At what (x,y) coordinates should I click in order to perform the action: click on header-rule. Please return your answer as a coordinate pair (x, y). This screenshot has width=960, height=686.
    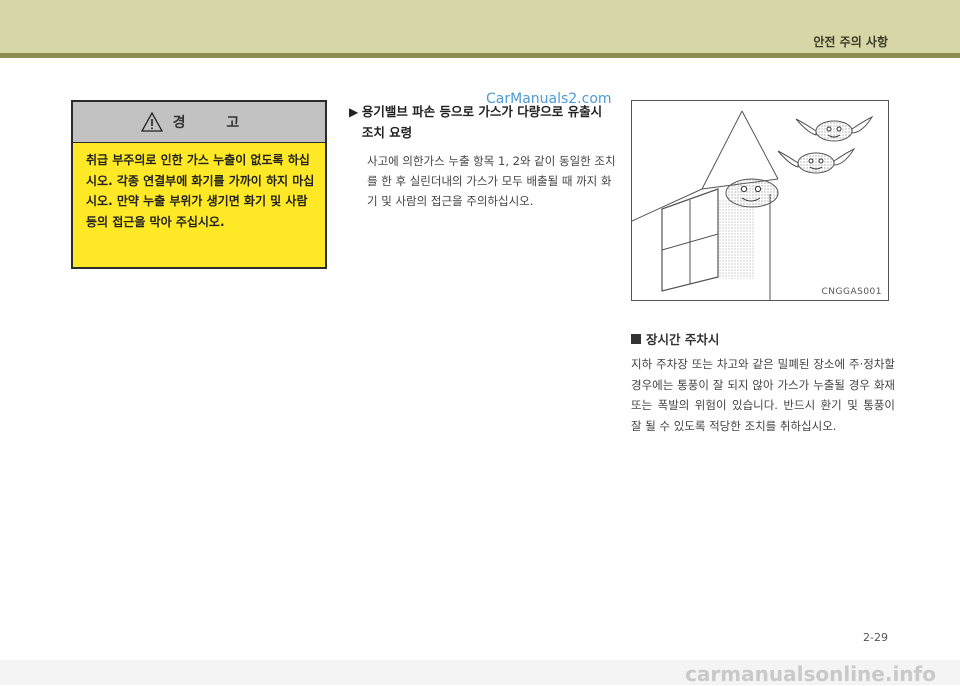
    Looking at the image, I should click on (480, 55).